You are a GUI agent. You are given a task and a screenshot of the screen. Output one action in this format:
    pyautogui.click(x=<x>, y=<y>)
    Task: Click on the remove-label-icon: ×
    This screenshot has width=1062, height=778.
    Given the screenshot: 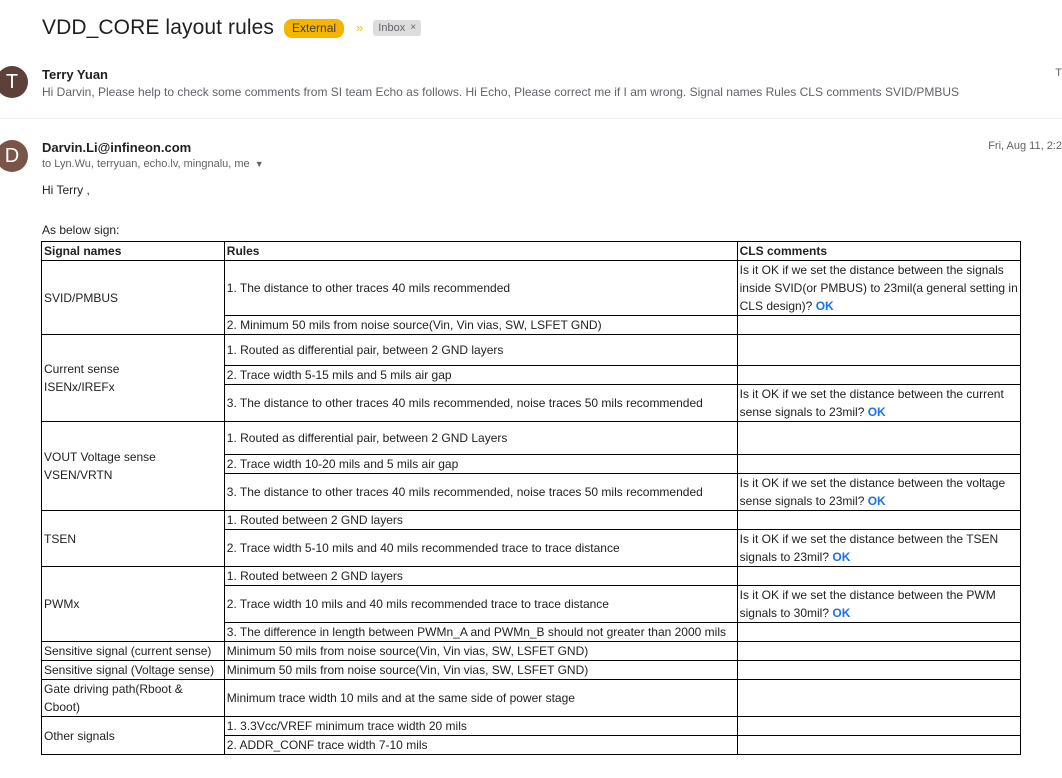 What is the action you would take?
    pyautogui.click(x=413, y=28)
    